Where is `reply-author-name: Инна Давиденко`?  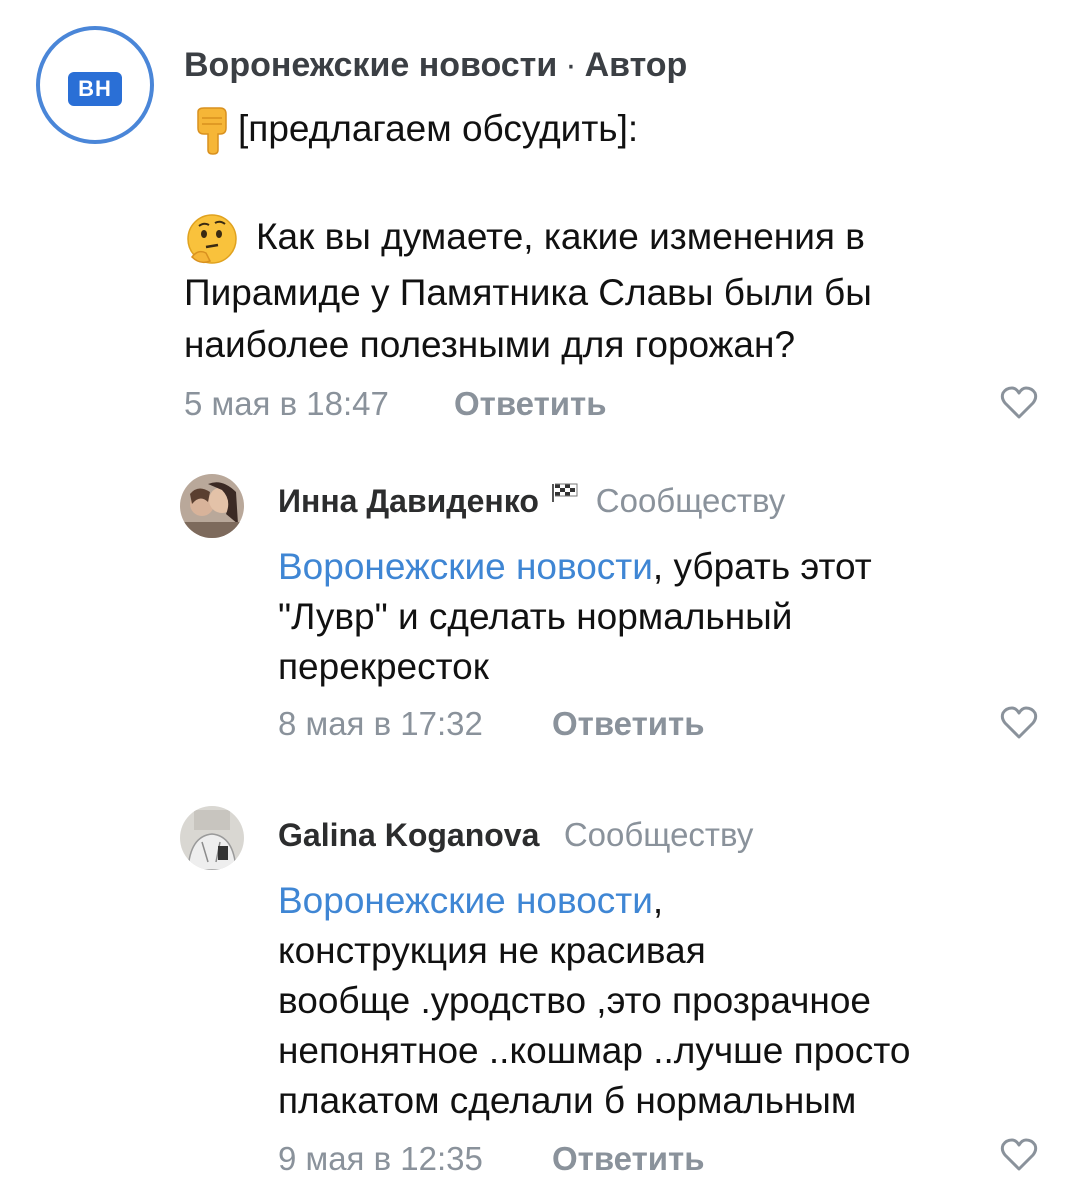 reply-author-name: Инна Давиденко is located at coordinates (408, 501).